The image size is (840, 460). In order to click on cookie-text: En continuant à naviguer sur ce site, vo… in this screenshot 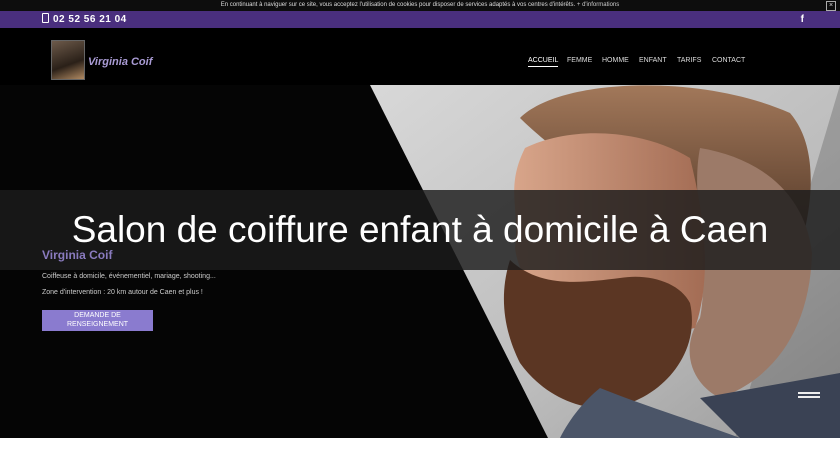, I will do `click(398, 5)`.